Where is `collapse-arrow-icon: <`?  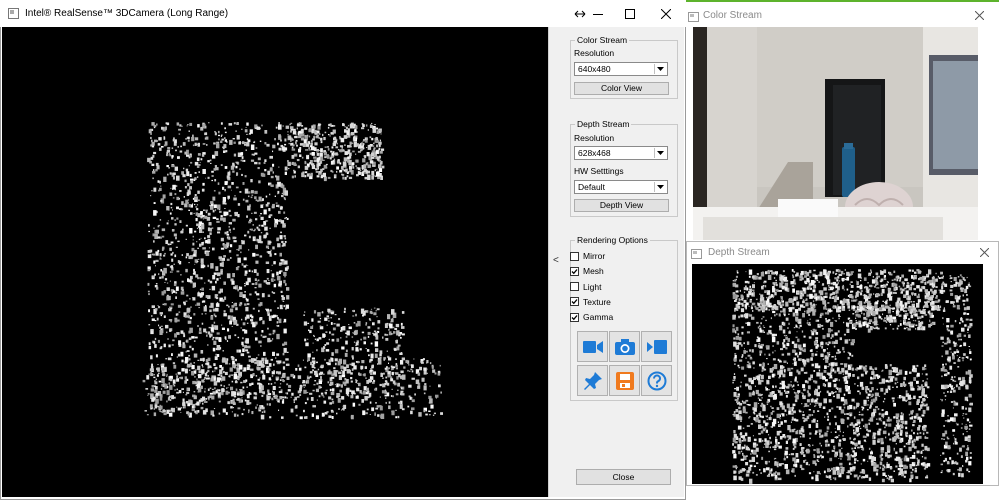 collapse-arrow-icon: < is located at coordinates (556, 260).